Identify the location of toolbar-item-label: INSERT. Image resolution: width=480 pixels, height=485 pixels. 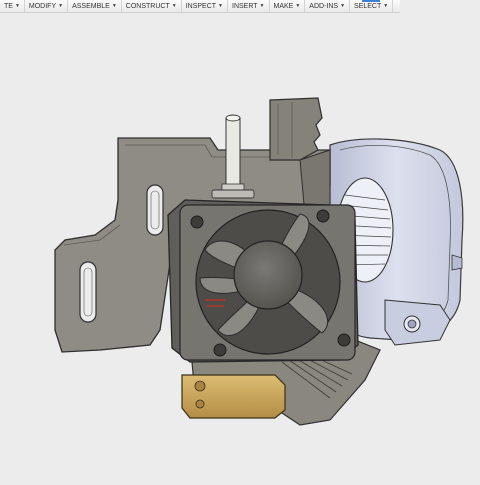
(245, 6).